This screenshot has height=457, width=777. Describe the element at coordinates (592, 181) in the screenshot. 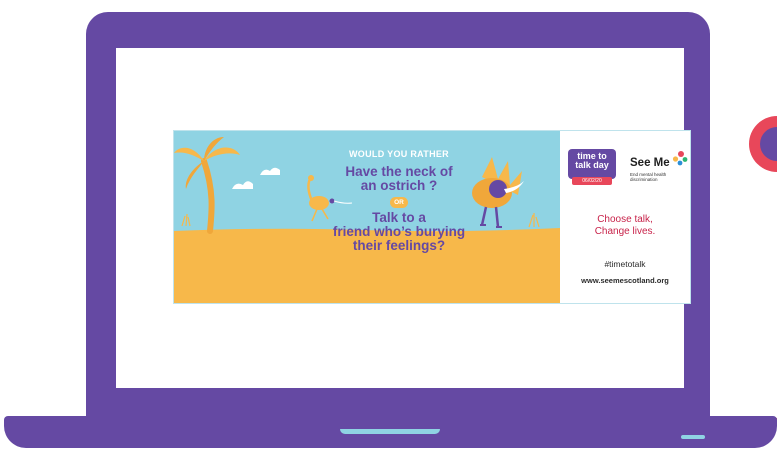

I see `ttt-date: 06/02/20` at that location.